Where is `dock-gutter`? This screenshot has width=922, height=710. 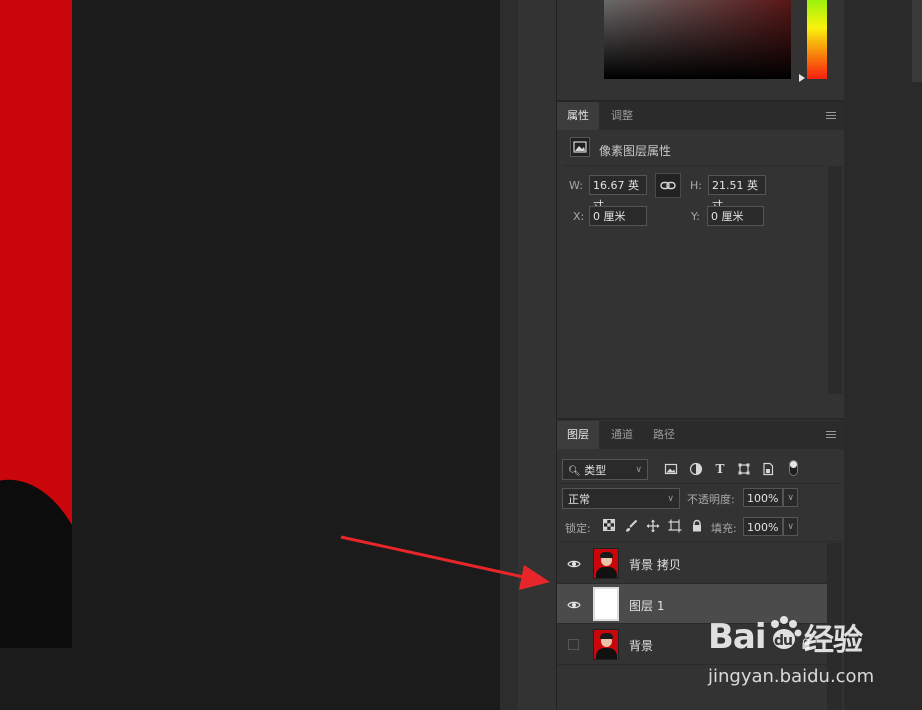
dock-gutter is located at coordinates (509, 355).